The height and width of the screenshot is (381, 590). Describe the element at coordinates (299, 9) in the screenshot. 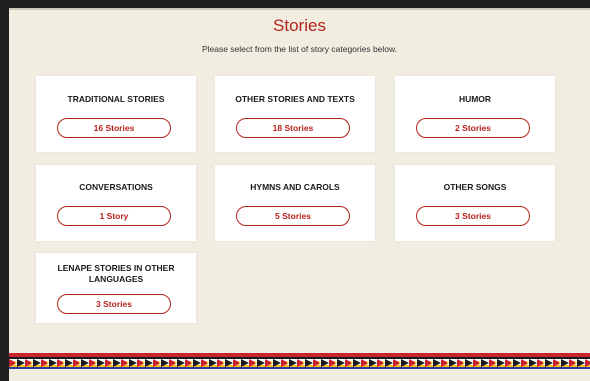

I see `top-divider` at that location.